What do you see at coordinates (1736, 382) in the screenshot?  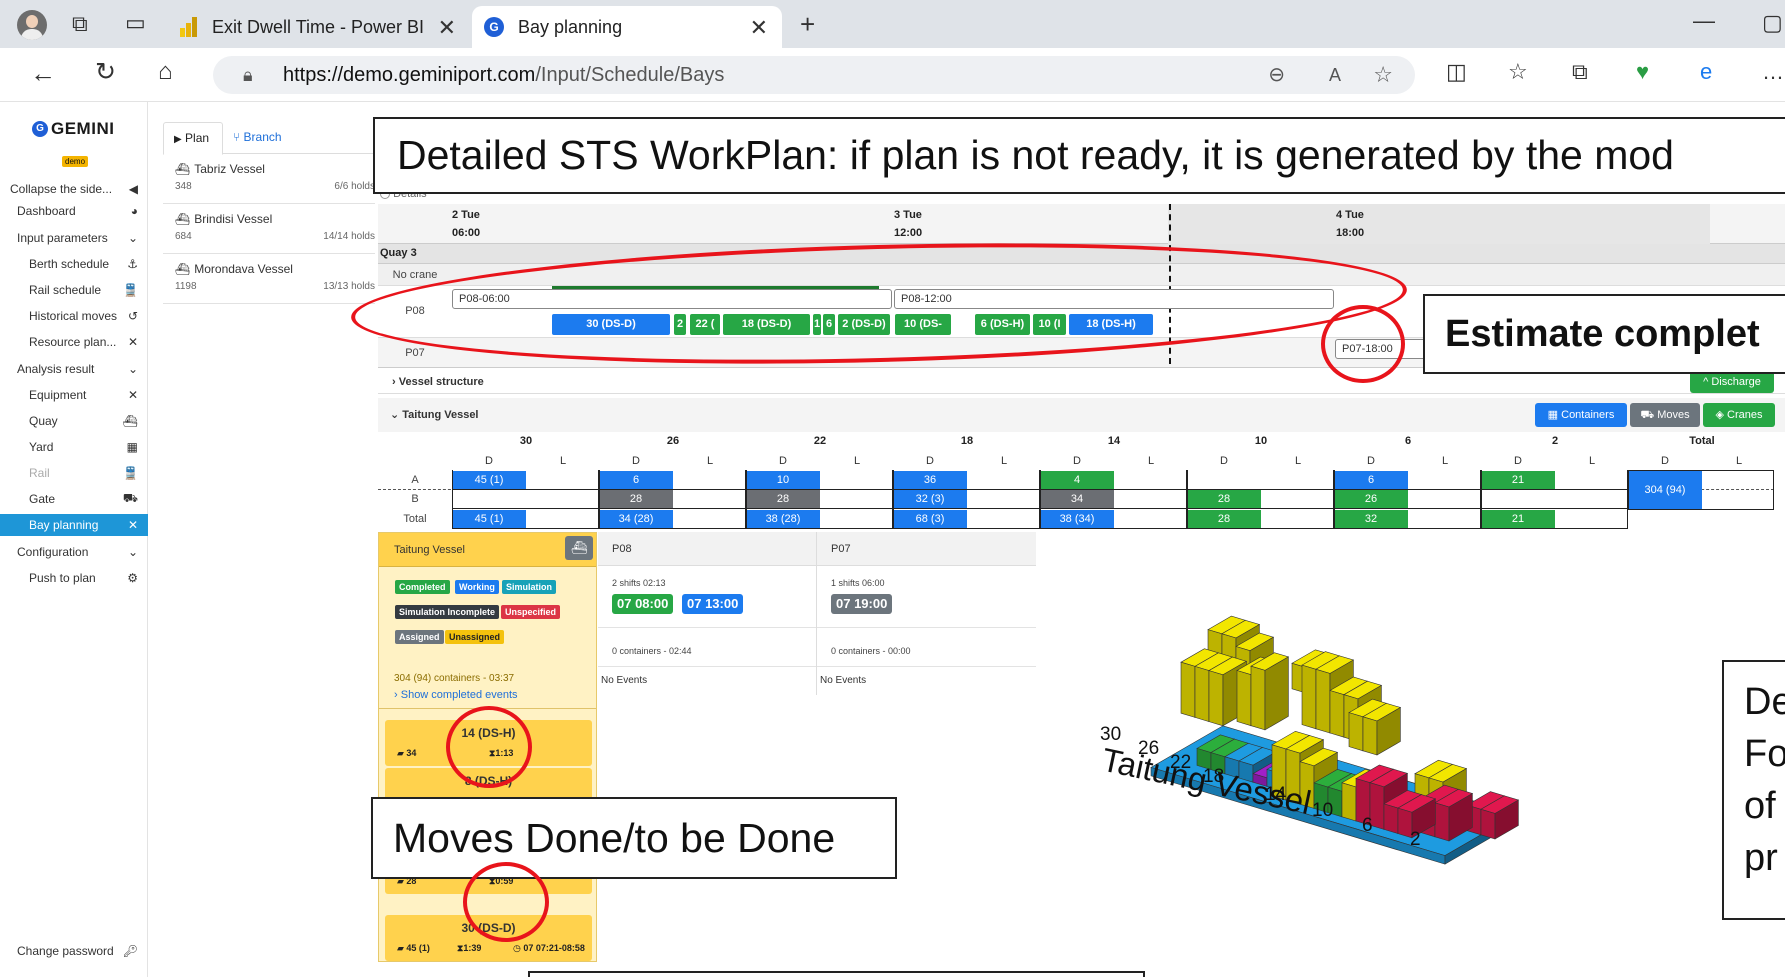 I see `discharge-label: Discharge` at bounding box center [1736, 382].